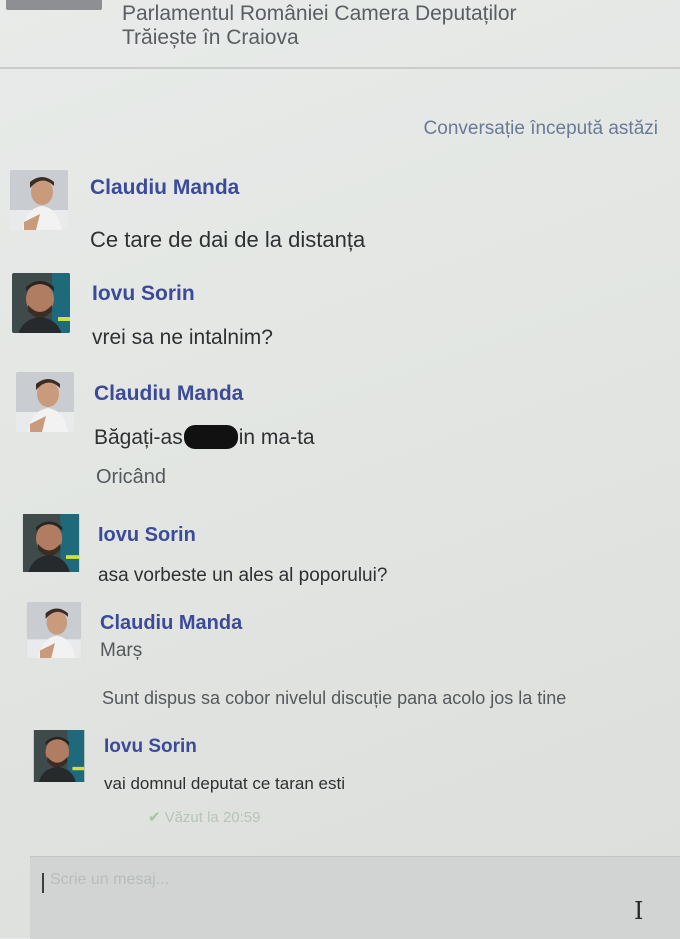 This screenshot has width=680, height=939. Describe the element at coordinates (154, 817) in the screenshot. I see `checkmark-icon: ✔` at that location.